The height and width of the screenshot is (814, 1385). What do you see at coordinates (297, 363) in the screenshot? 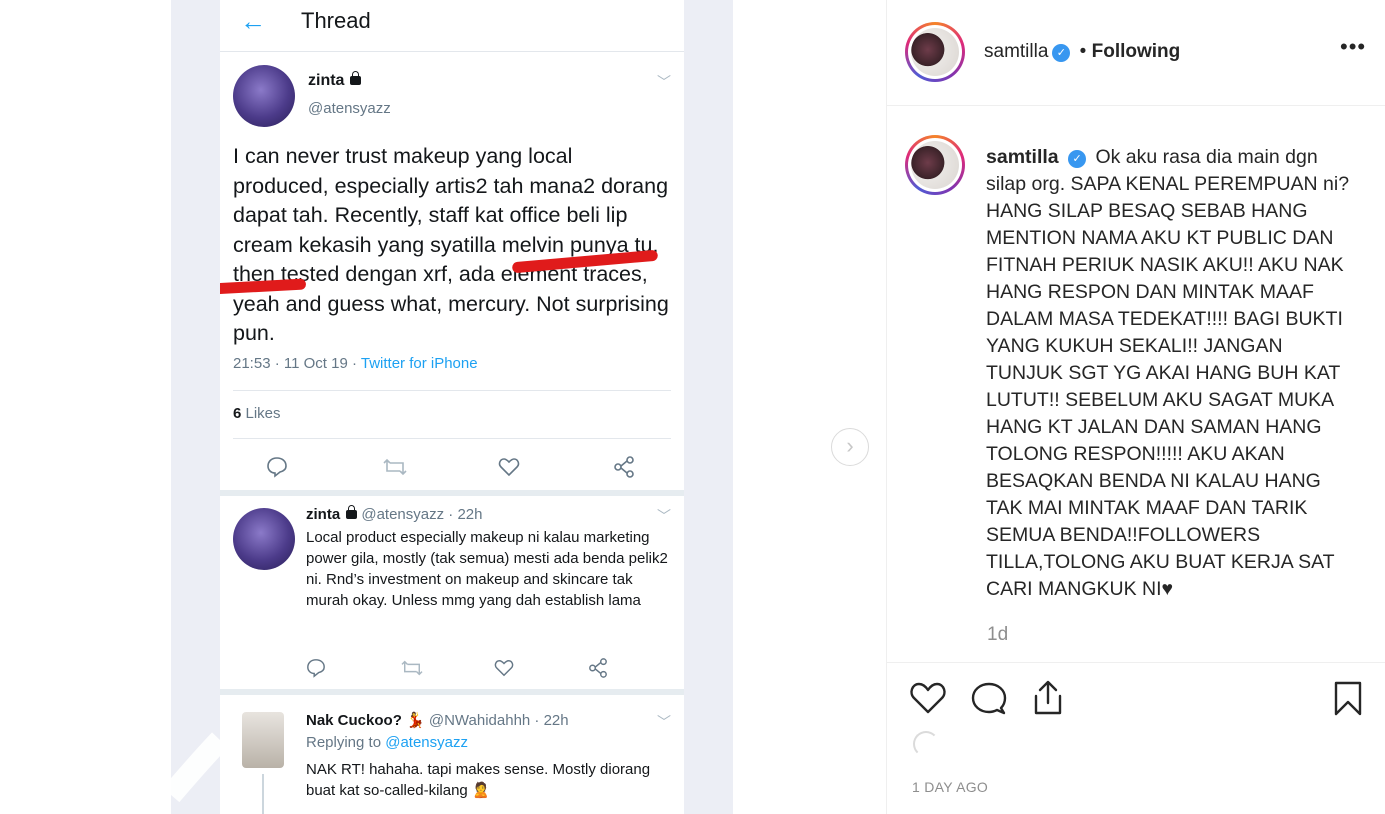
I see `tweet-timestamp: 21:53 · 11 Oct 19 ·` at bounding box center [297, 363].